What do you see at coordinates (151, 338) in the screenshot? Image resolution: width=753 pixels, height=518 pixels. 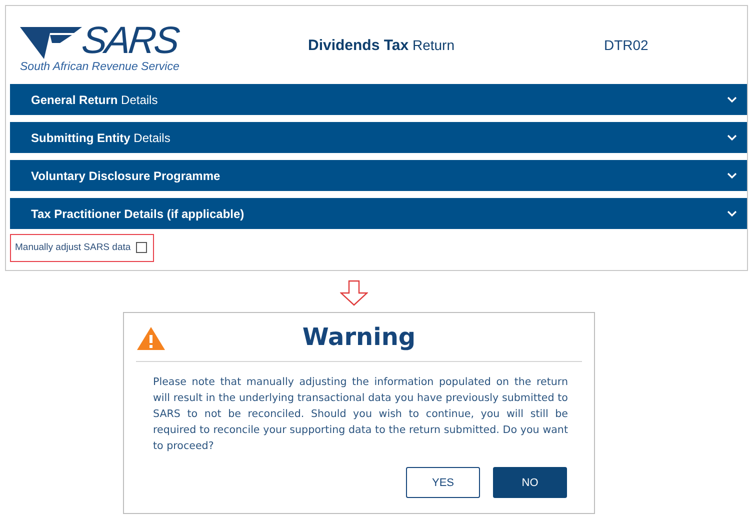 I see `warning-icon` at bounding box center [151, 338].